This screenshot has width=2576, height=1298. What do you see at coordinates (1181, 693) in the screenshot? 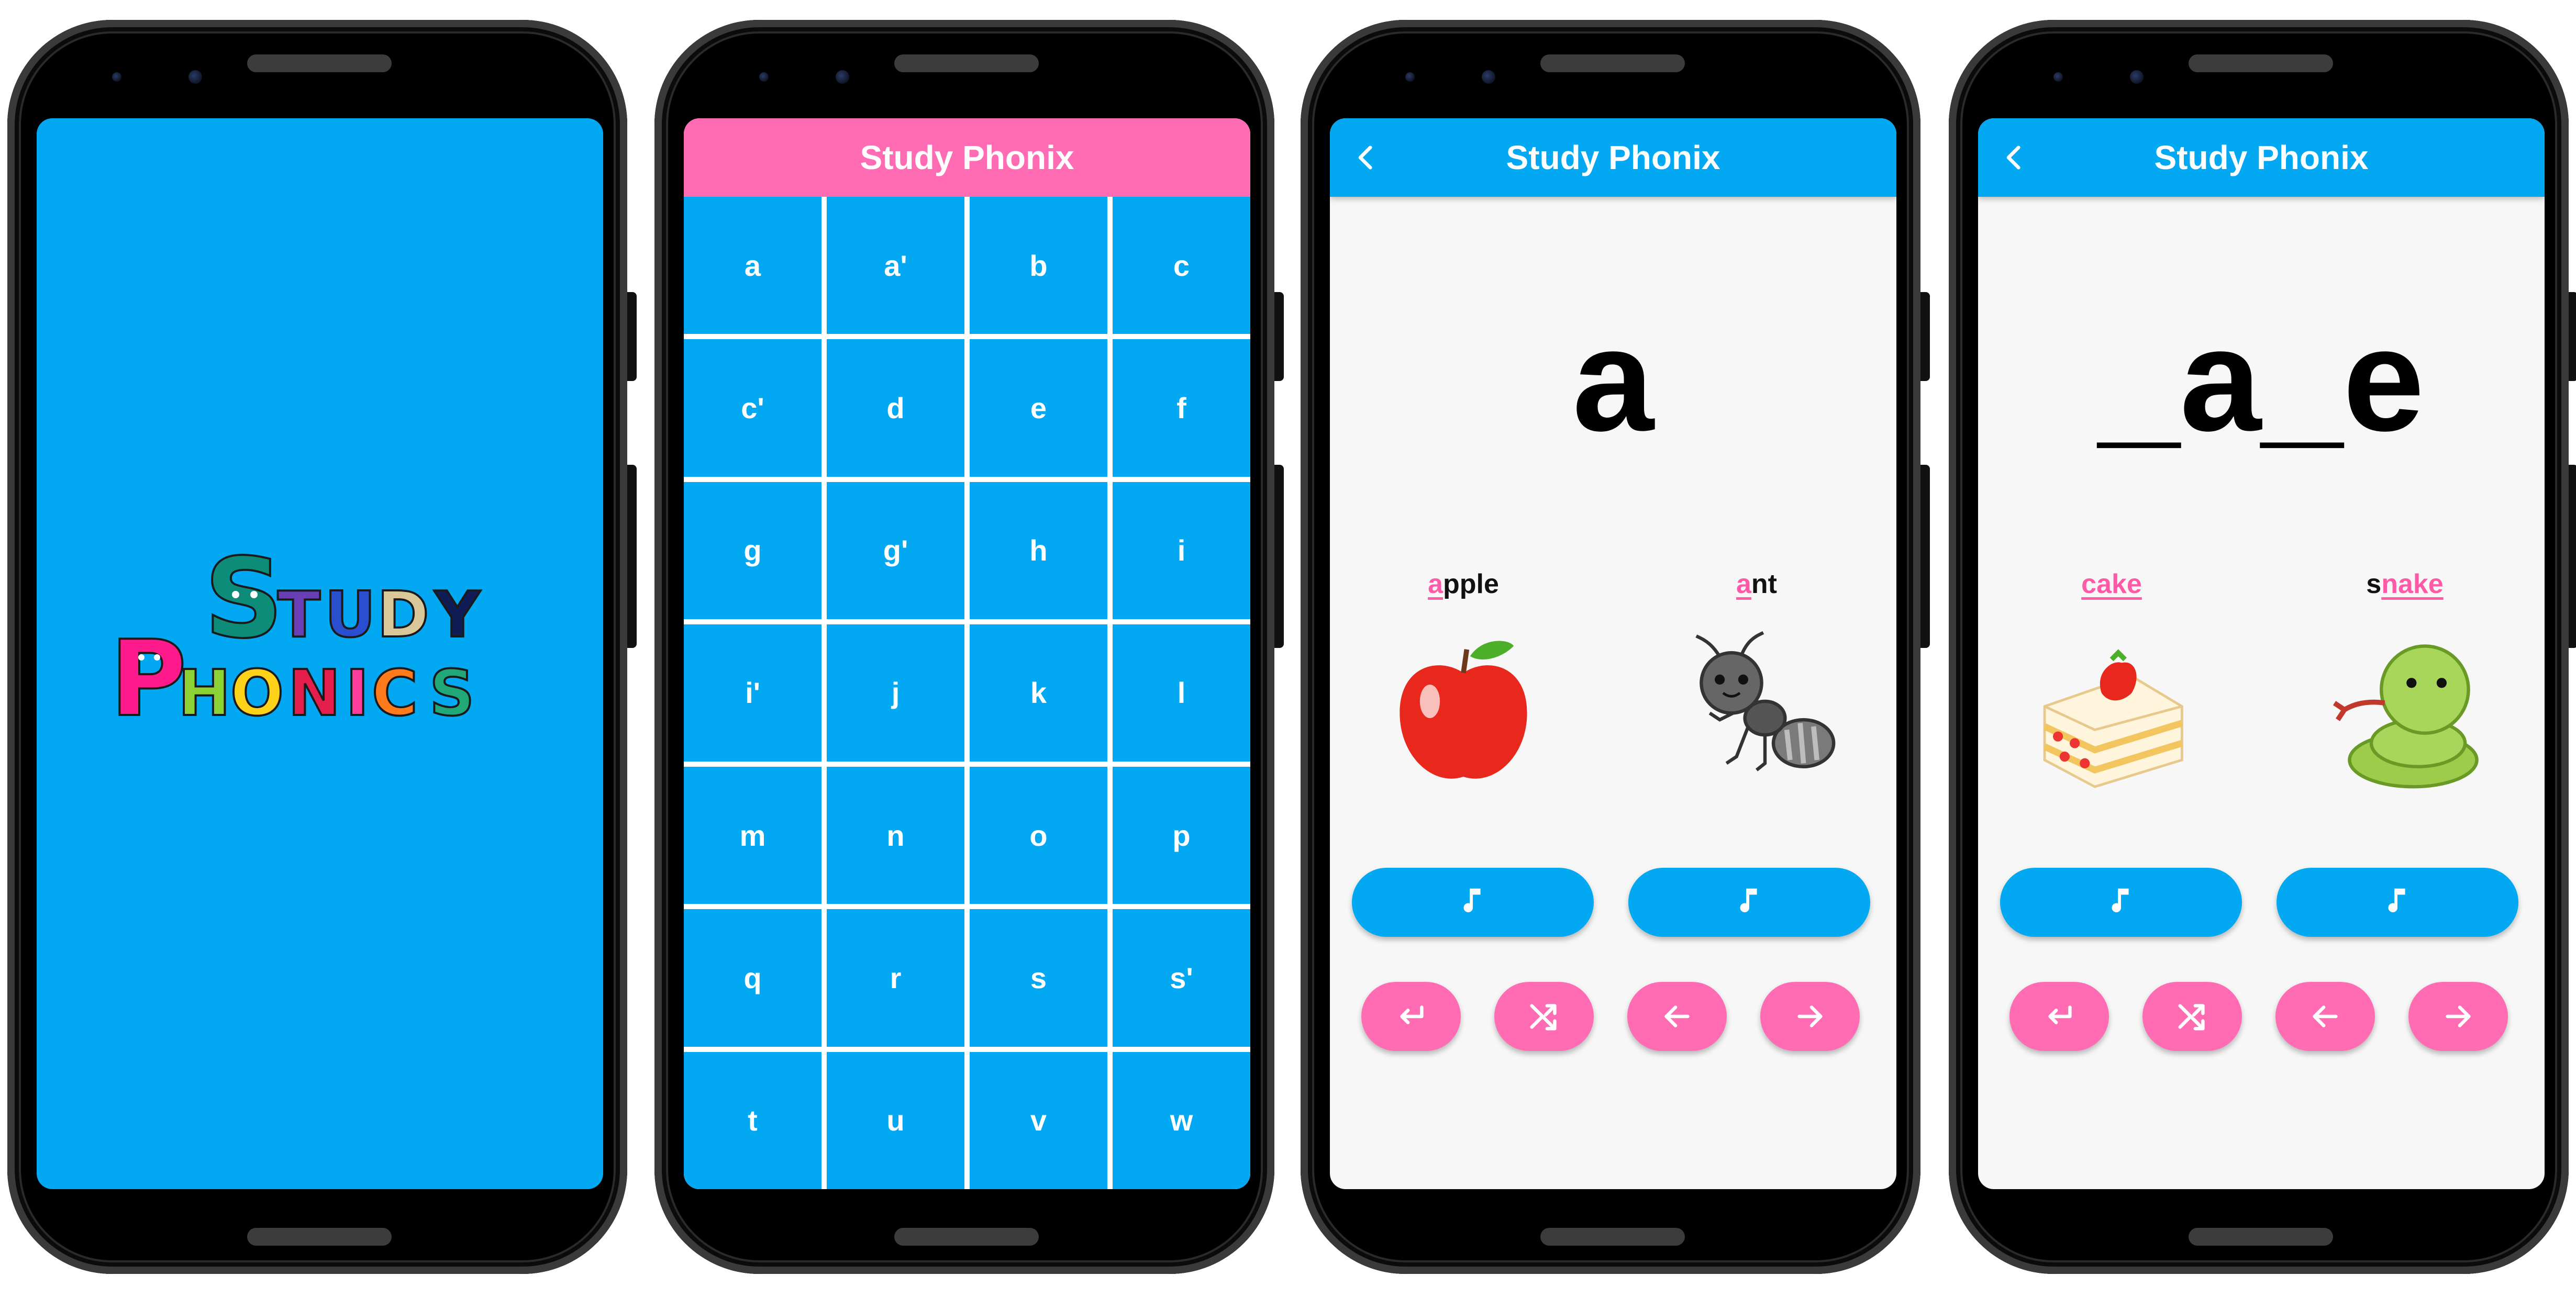
I see `letter-cell: l` at bounding box center [1181, 693].